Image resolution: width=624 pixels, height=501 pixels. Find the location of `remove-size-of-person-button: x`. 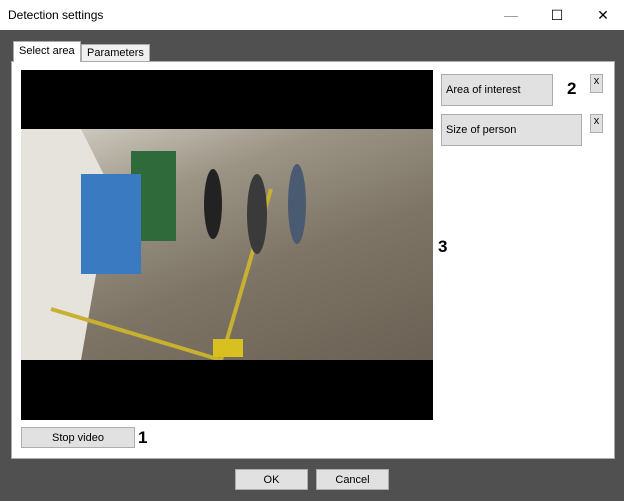

remove-size-of-person-button: x is located at coordinates (596, 123).